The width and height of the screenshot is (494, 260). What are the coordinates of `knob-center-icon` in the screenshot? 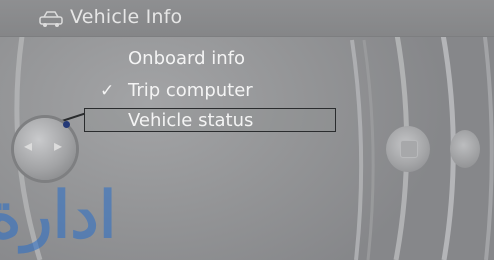 It's located at (409, 149).